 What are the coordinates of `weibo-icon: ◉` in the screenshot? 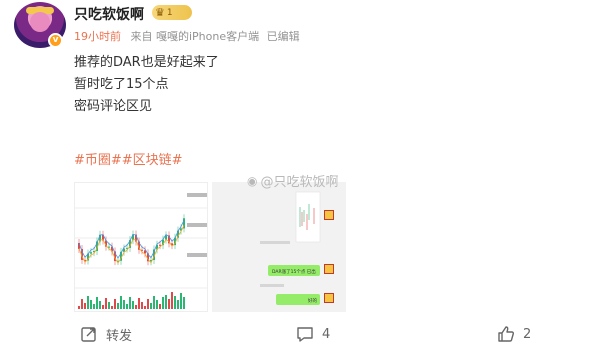 It's located at (252, 180).